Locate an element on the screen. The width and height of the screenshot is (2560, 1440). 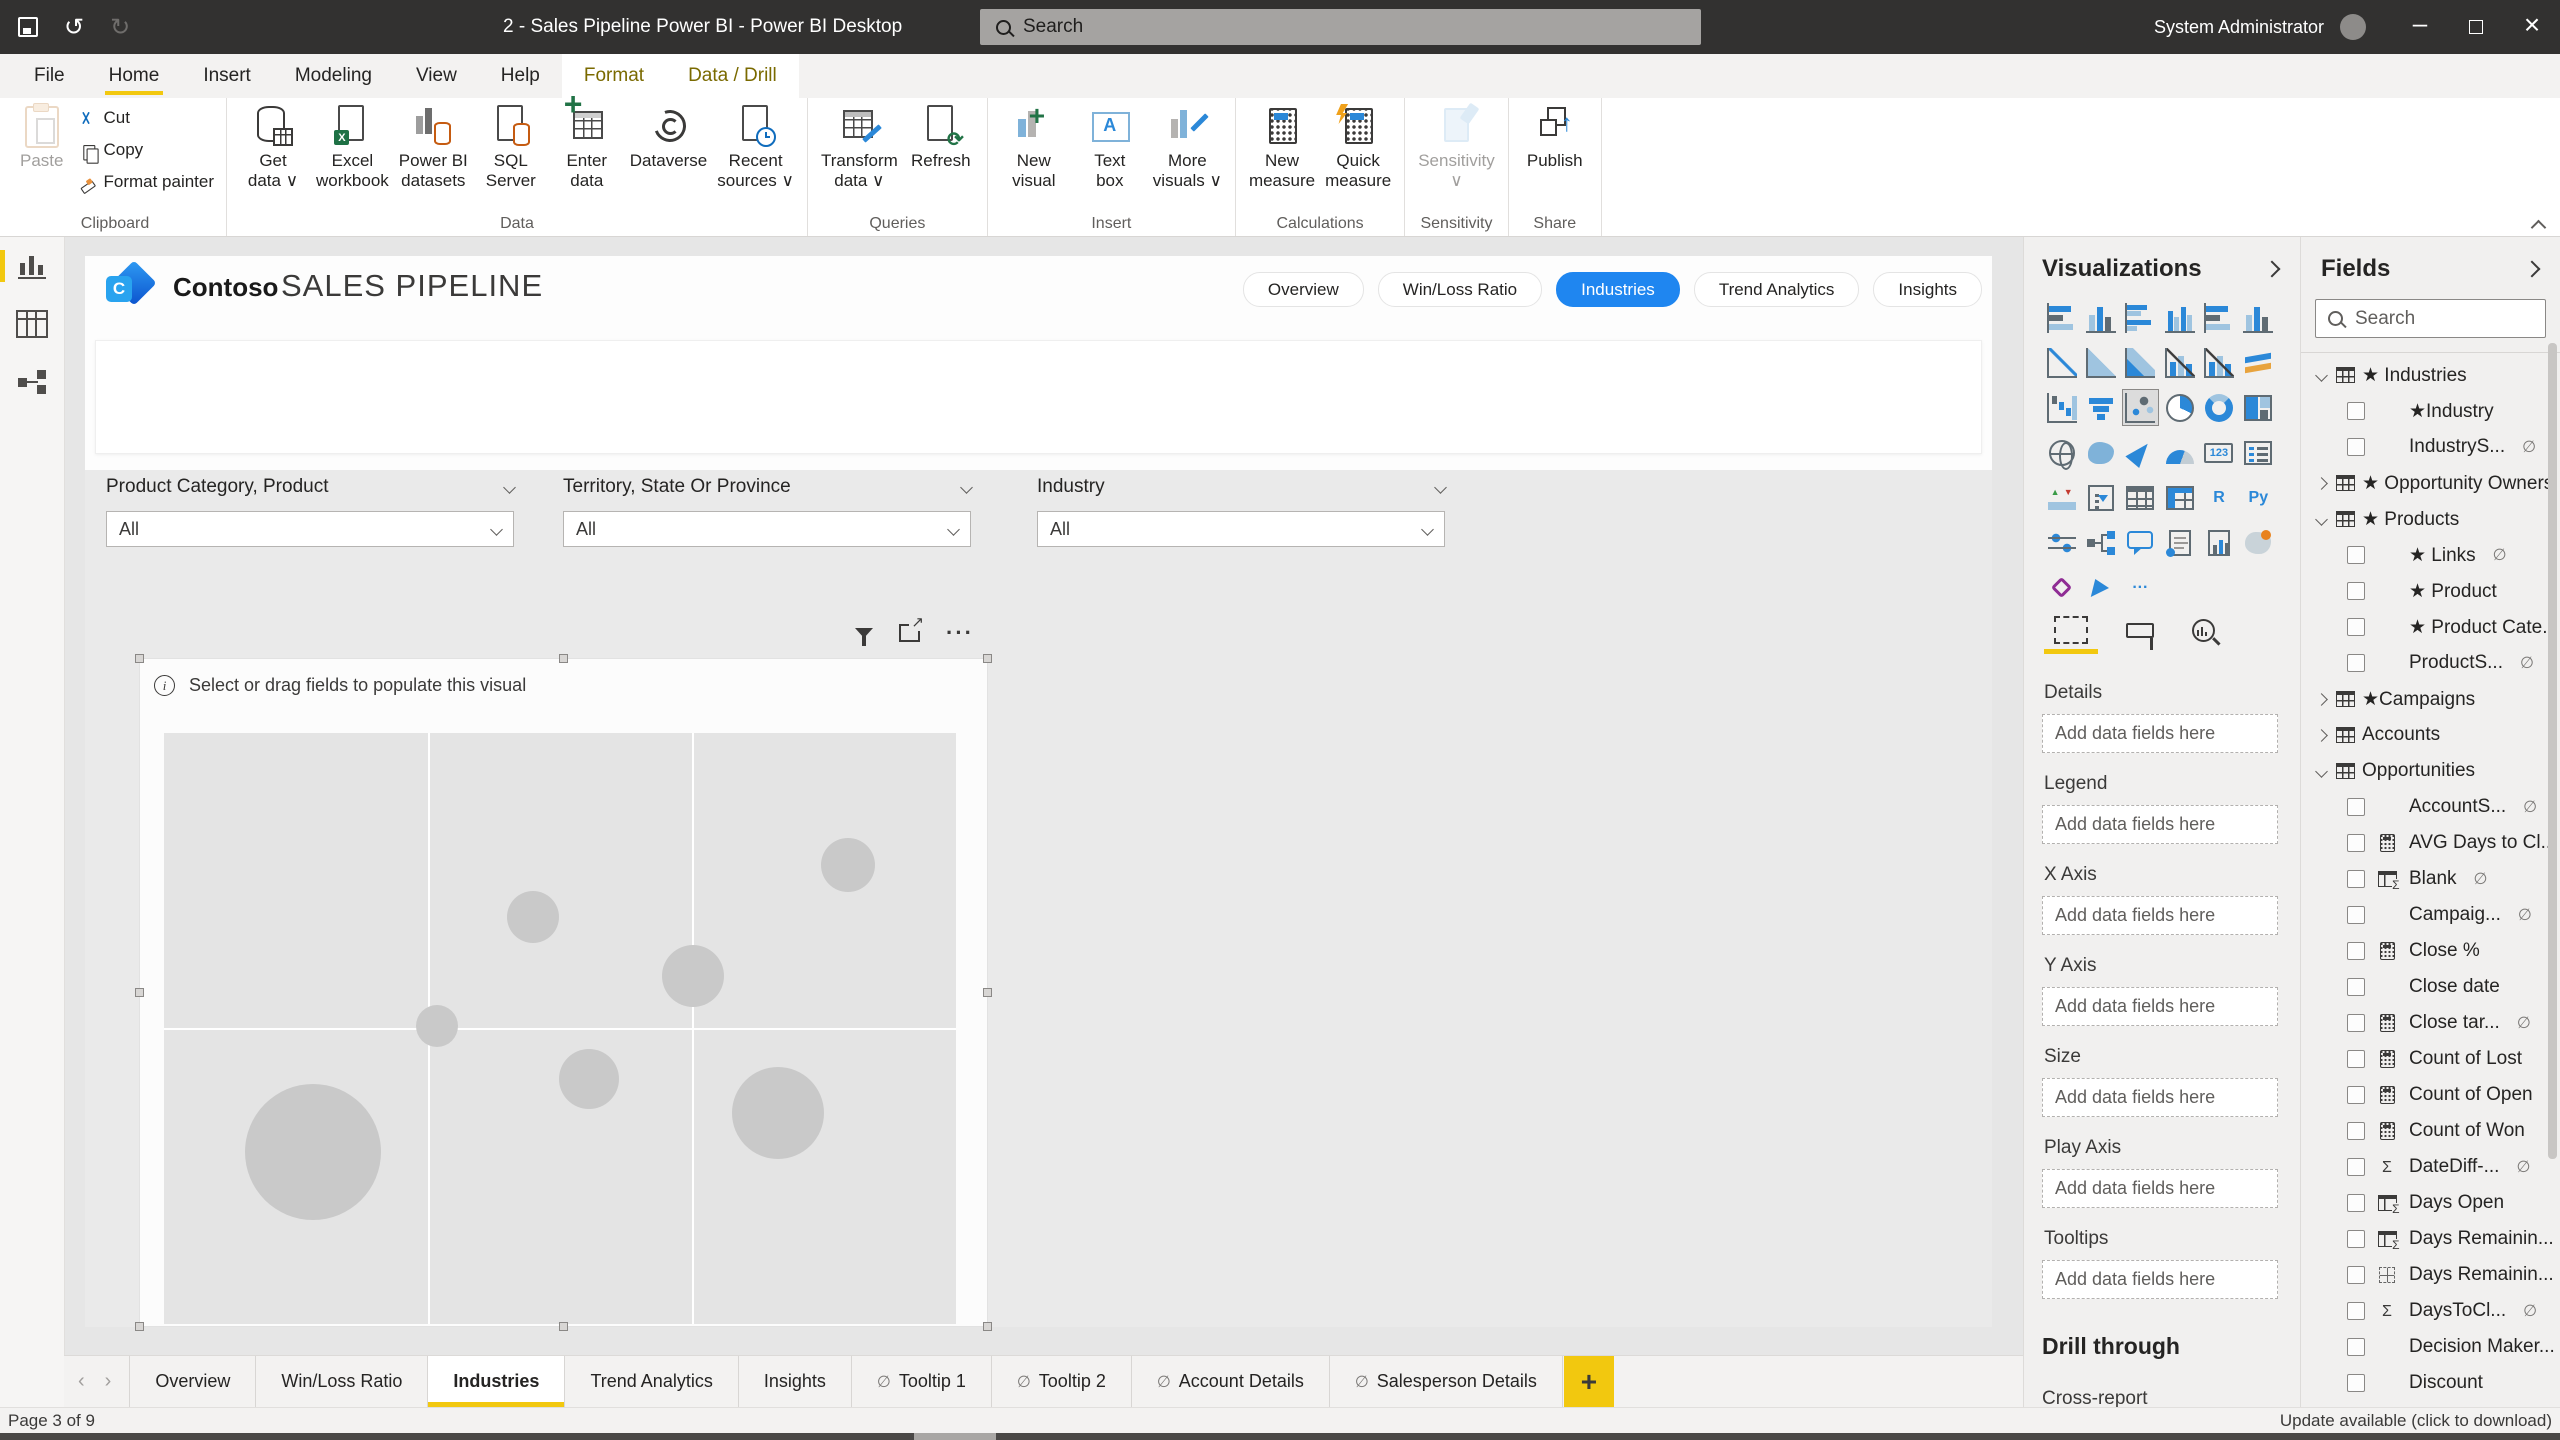
fields-tab is located at coordinates (2071, 635).